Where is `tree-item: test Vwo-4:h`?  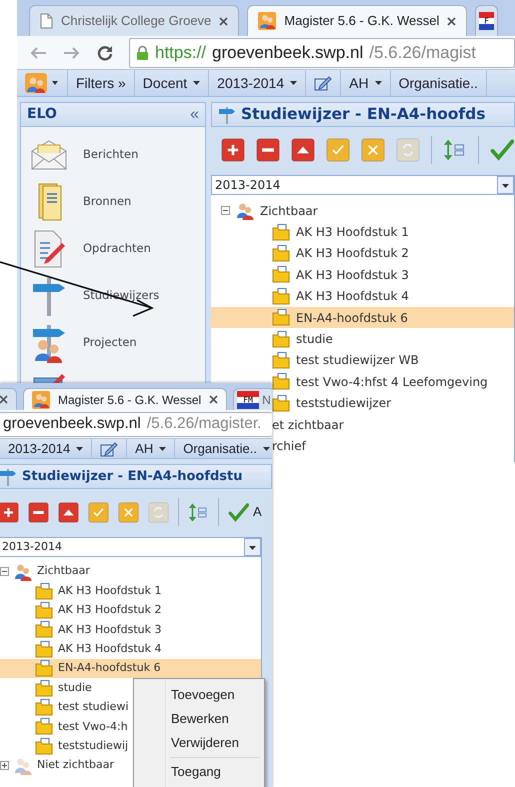 tree-item: test Vwo-4:h is located at coordinates (83, 727).